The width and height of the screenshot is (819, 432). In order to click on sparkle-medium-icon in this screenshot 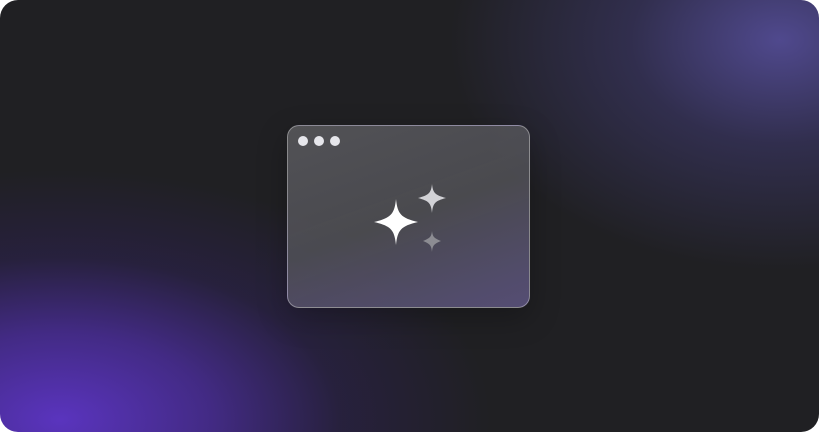, I will do `click(432, 198)`.